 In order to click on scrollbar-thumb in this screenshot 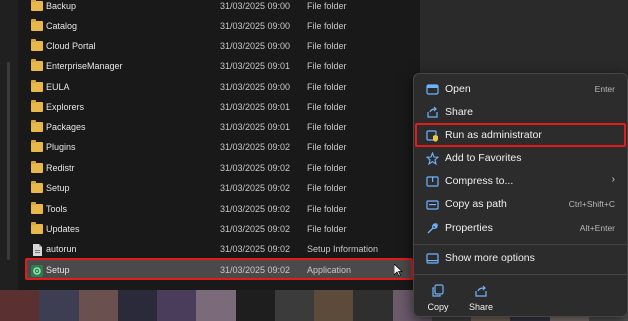, I will do `click(8, 161)`.